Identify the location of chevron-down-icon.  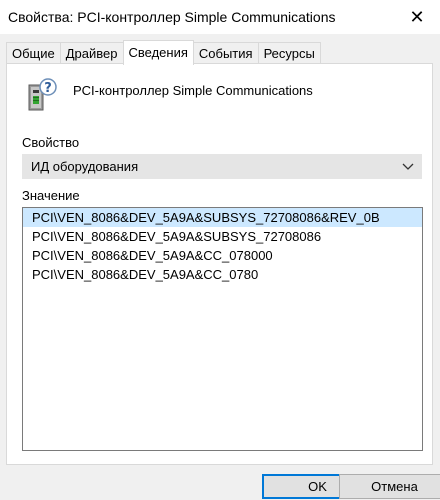
(408, 167).